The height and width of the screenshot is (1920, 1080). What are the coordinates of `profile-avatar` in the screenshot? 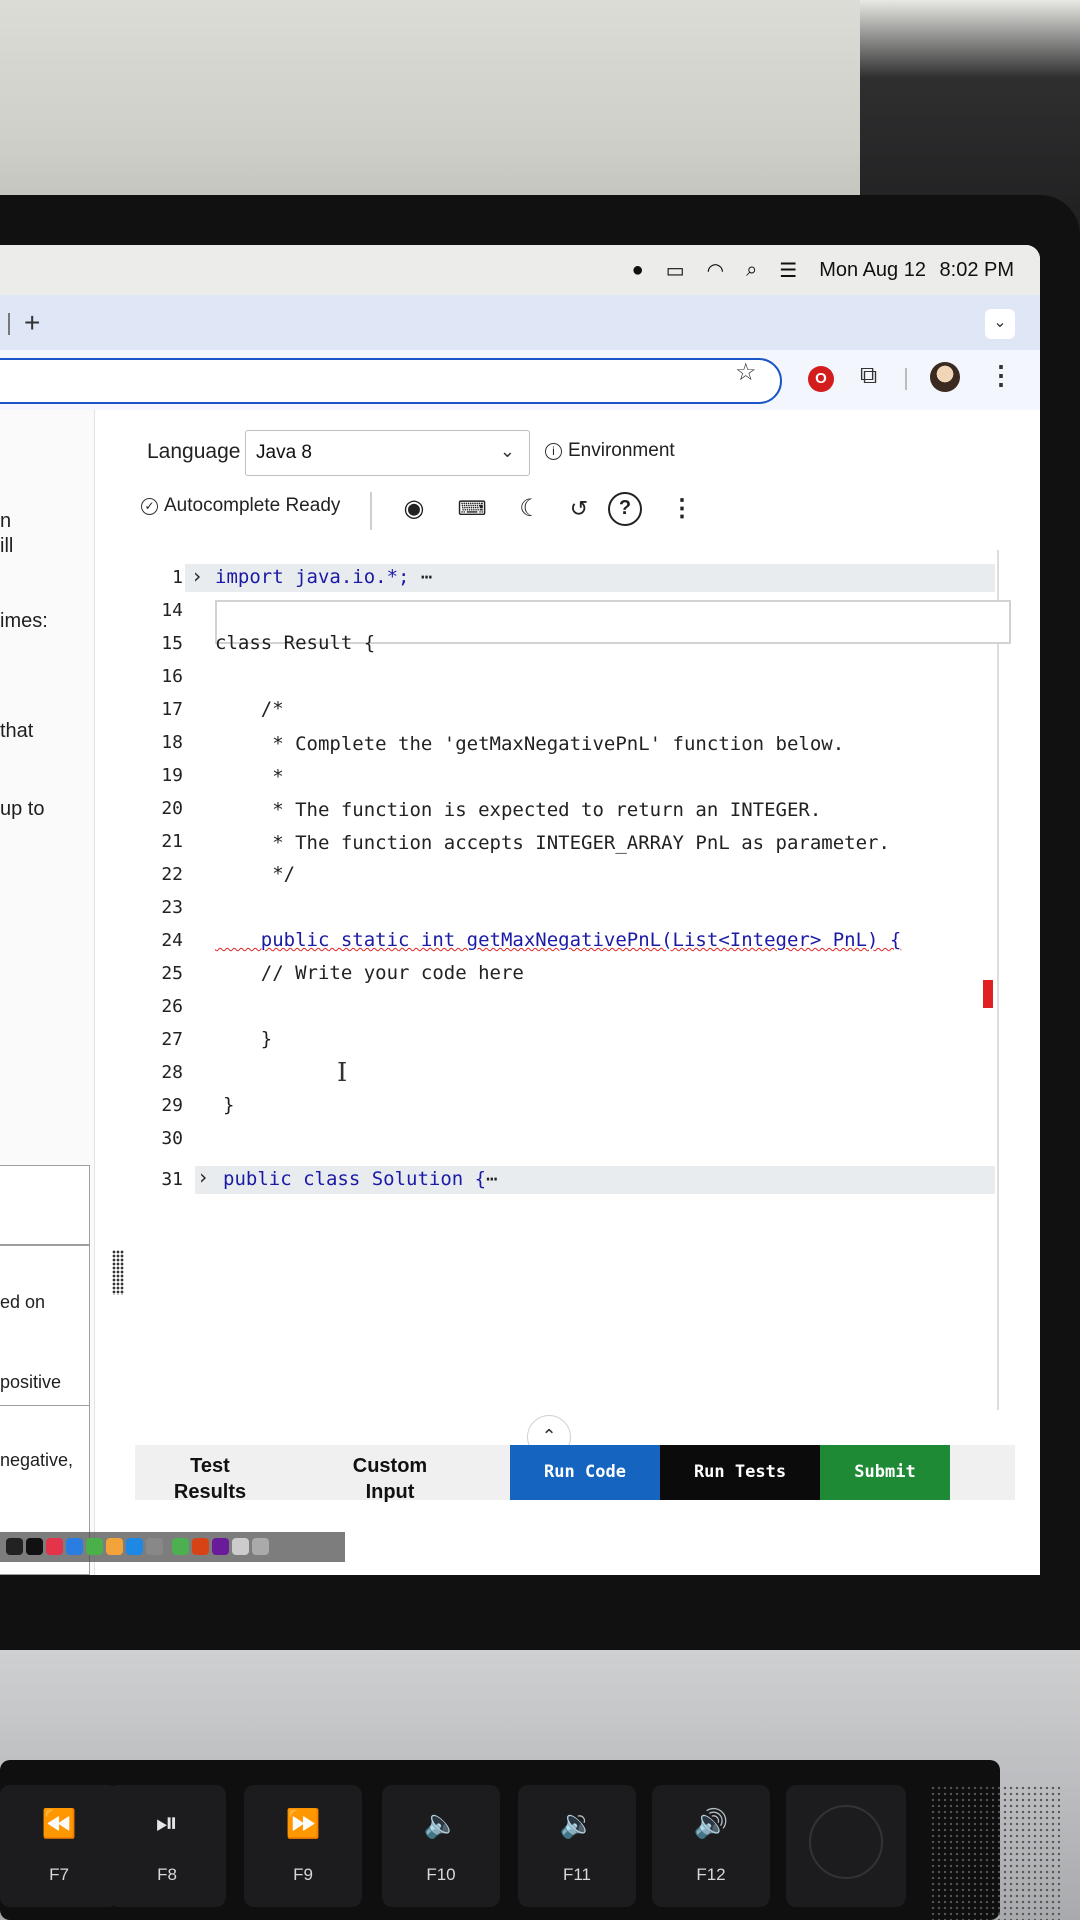 It's located at (945, 377).